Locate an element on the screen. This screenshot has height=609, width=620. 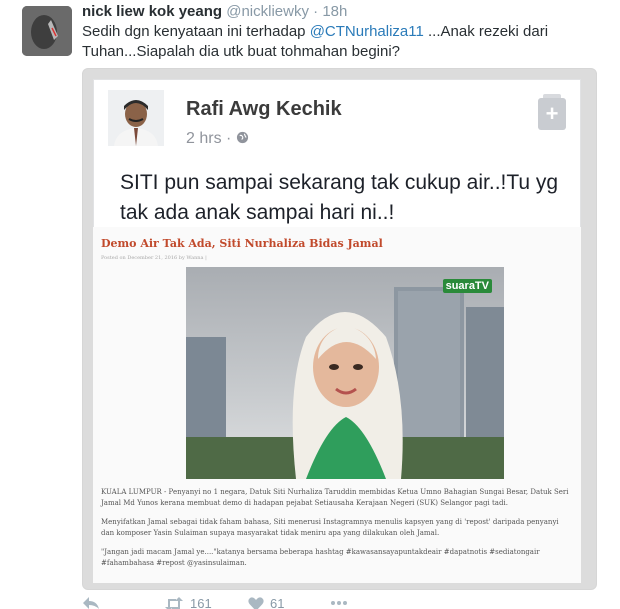
reply-button is located at coordinates (91, 602).